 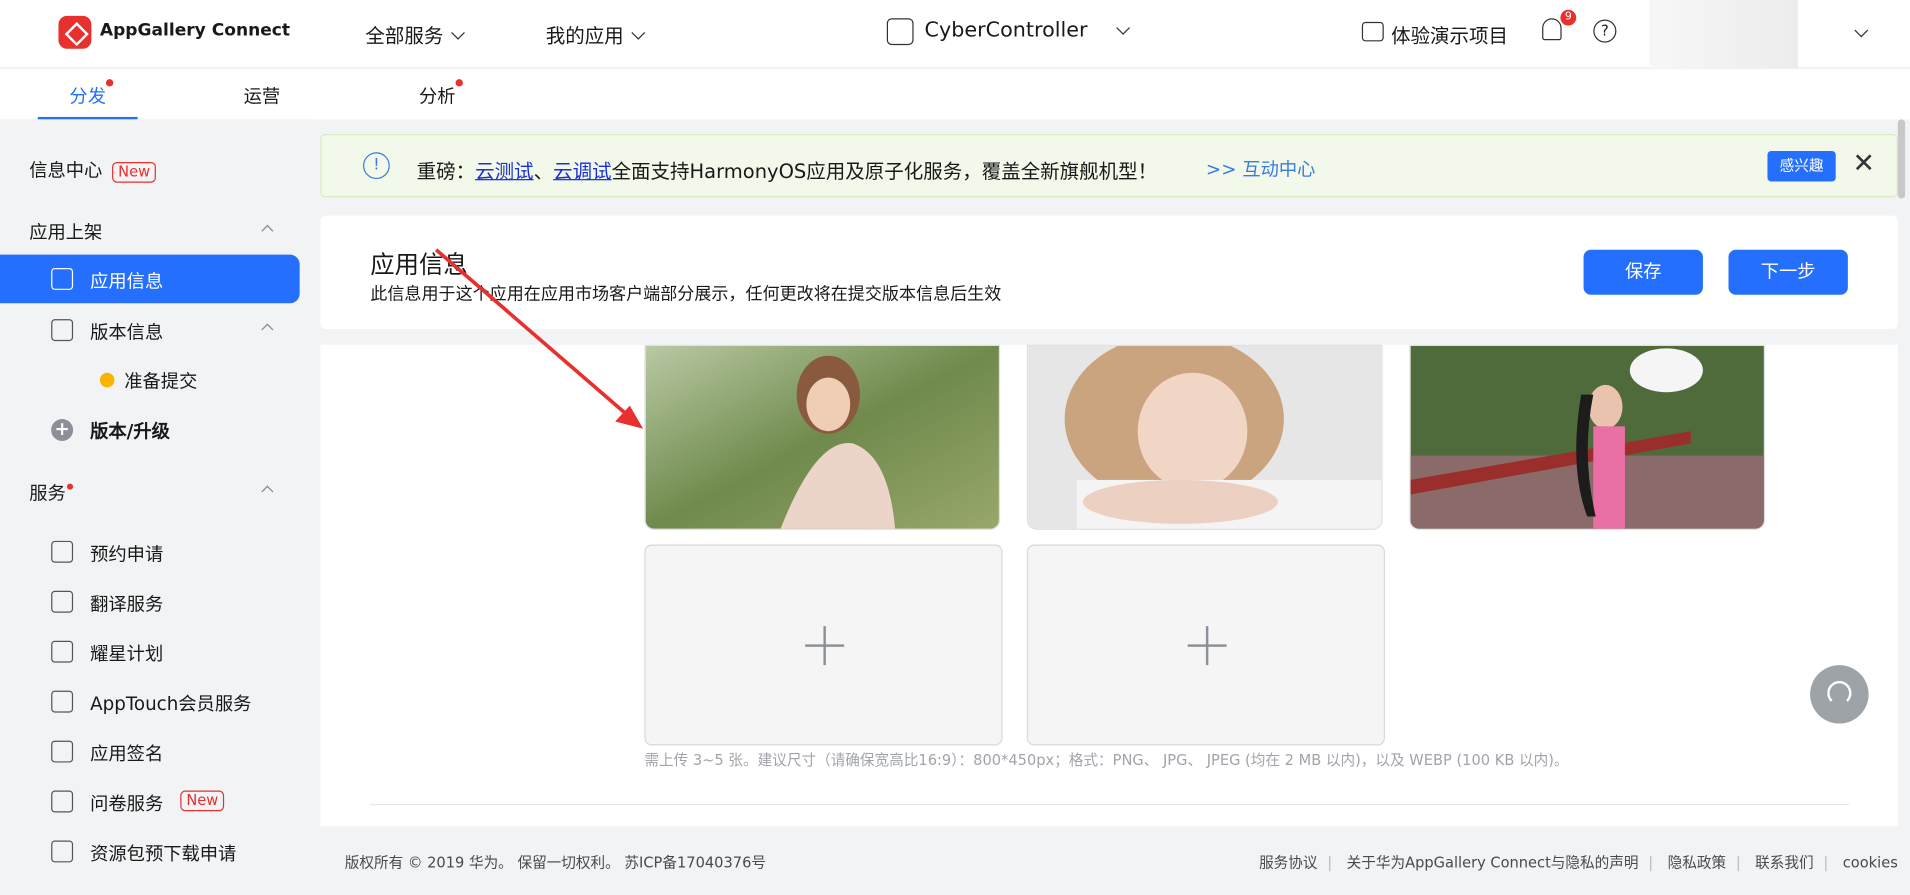 What do you see at coordinates (93, 170) in the screenshot?
I see `sidebar-item-info-center: 信息中心 New` at bounding box center [93, 170].